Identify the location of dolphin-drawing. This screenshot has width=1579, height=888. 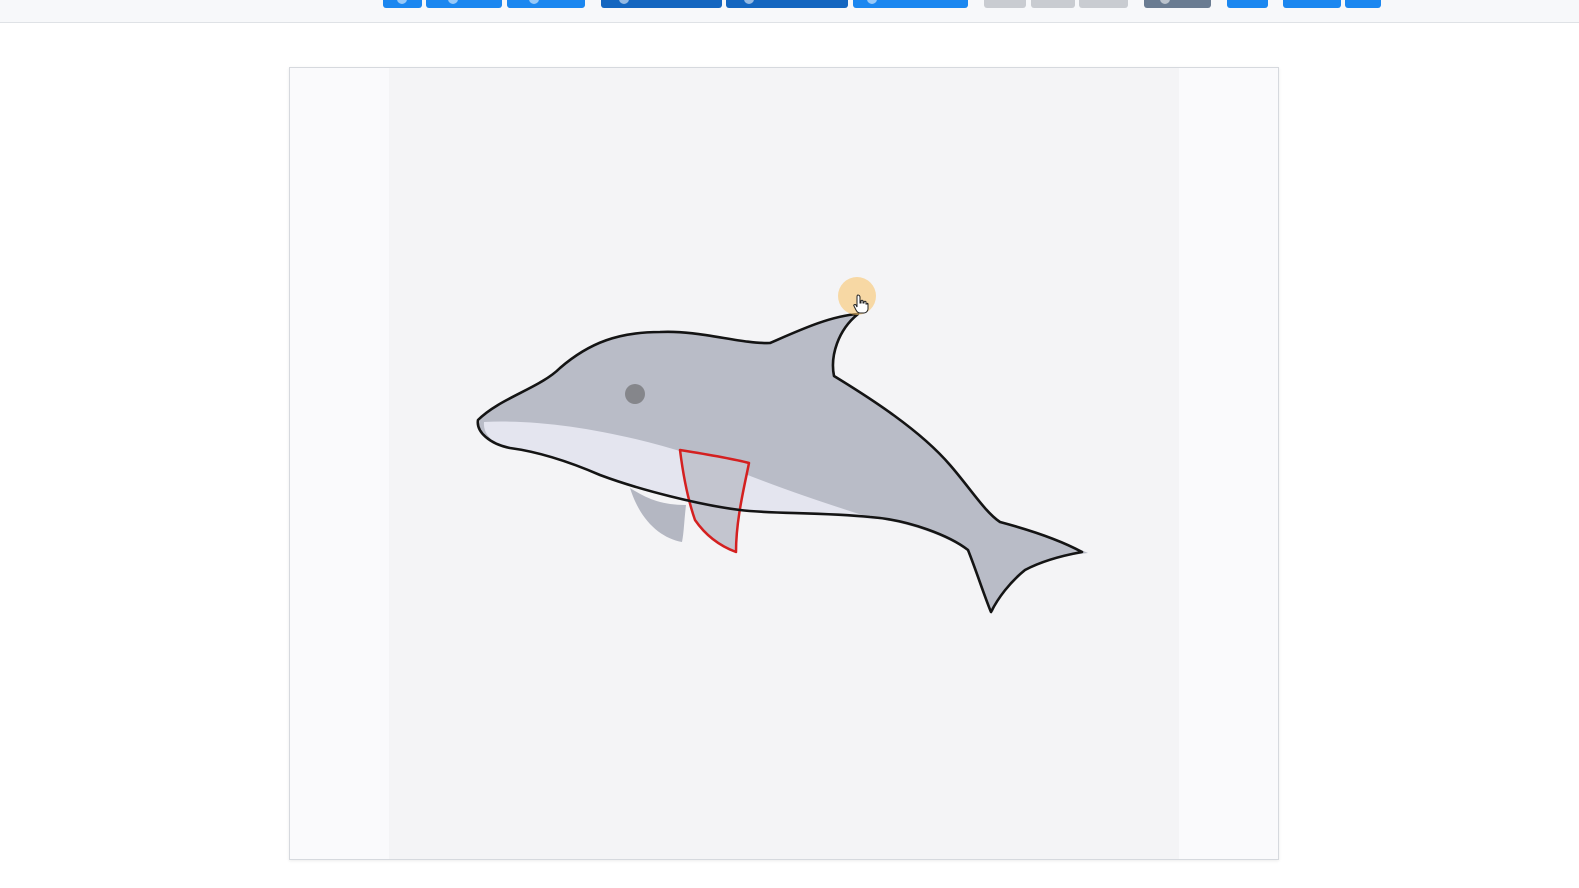
(782, 463).